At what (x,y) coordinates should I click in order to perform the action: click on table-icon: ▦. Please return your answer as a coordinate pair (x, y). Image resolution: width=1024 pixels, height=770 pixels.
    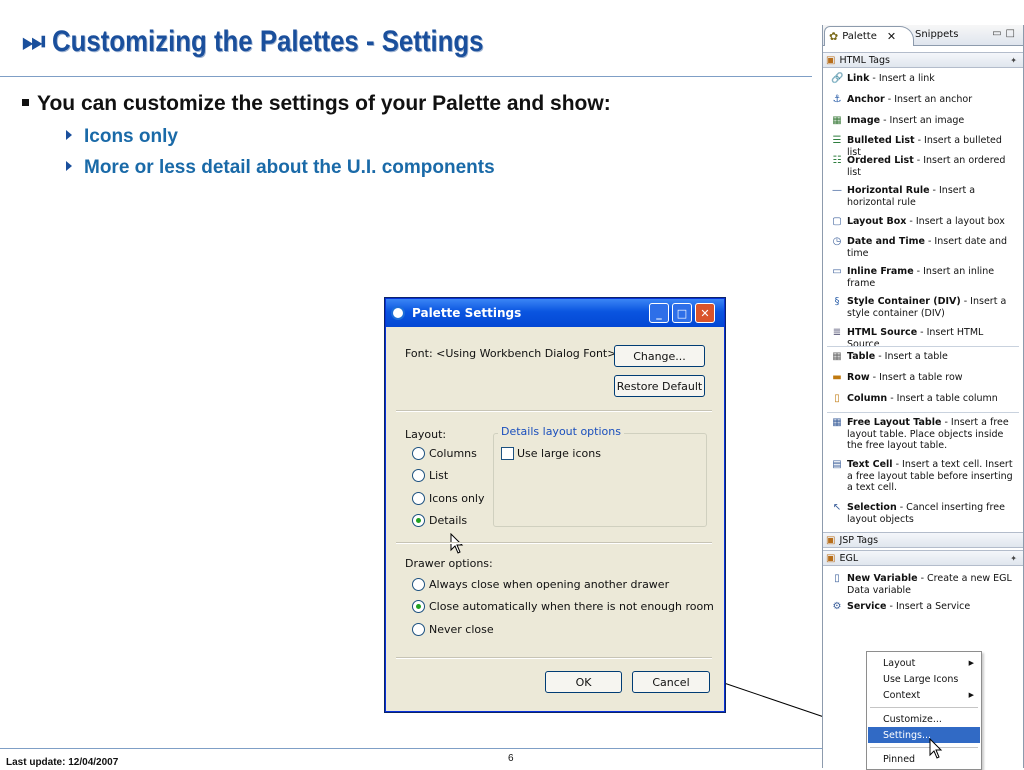
    Looking at the image, I should click on (837, 356).